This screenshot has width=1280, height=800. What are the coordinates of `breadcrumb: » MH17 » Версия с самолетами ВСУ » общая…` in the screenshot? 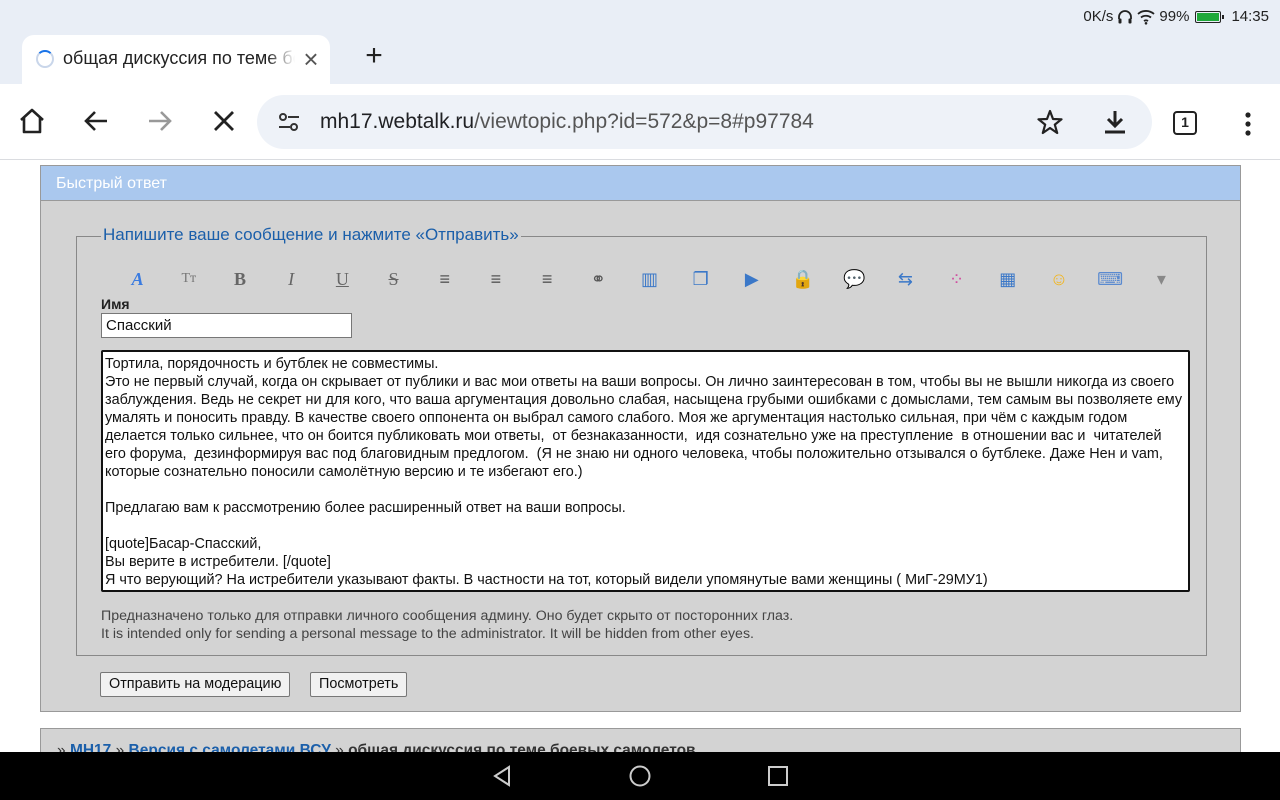 It's located at (640, 740).